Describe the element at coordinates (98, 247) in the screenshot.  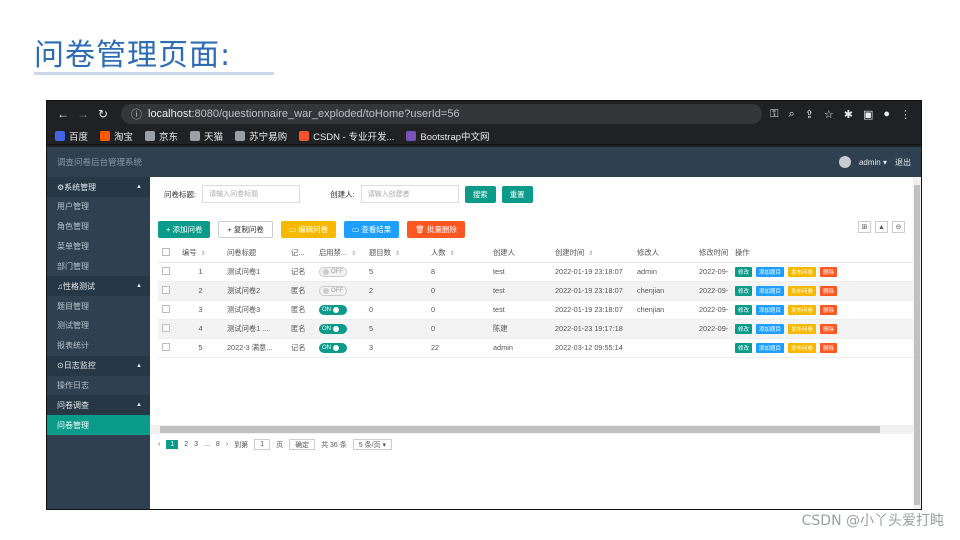
I see `sidebar-item: 菜单管理` at that location.